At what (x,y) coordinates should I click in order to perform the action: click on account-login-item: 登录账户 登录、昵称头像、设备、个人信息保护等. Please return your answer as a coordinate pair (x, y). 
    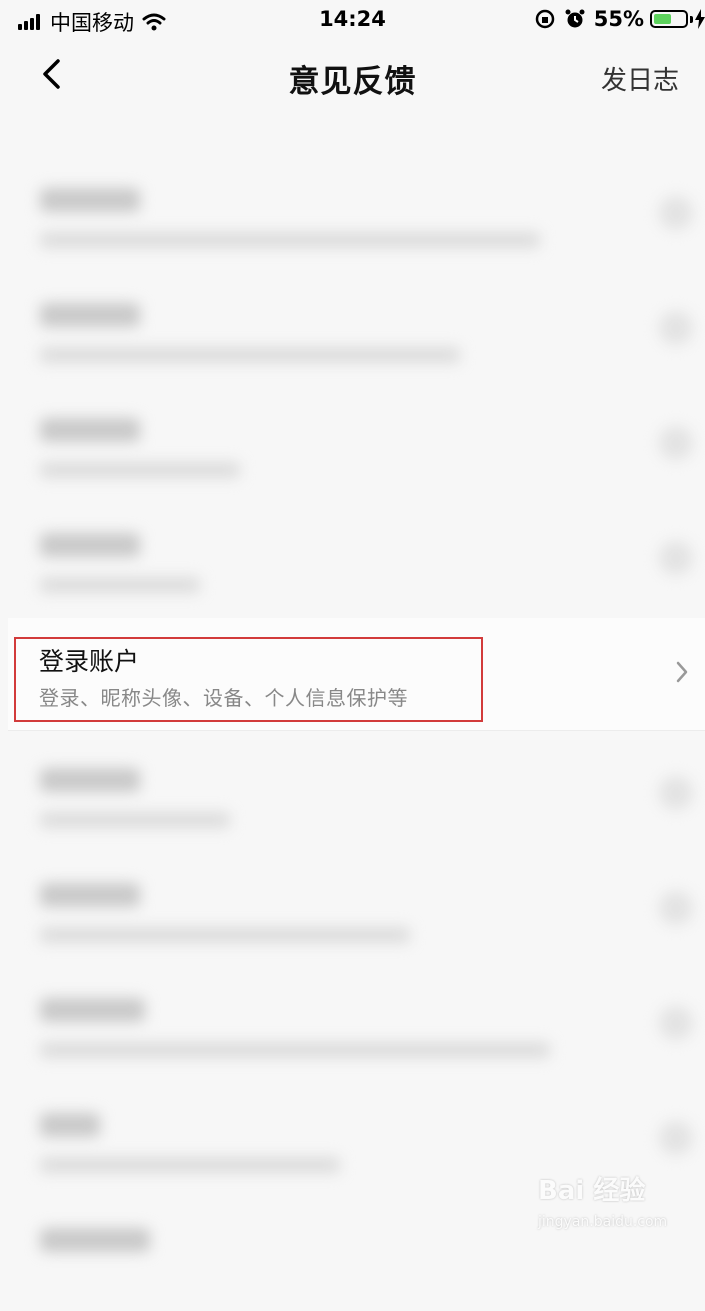
    Looking at the image, I should click on (356, 674).